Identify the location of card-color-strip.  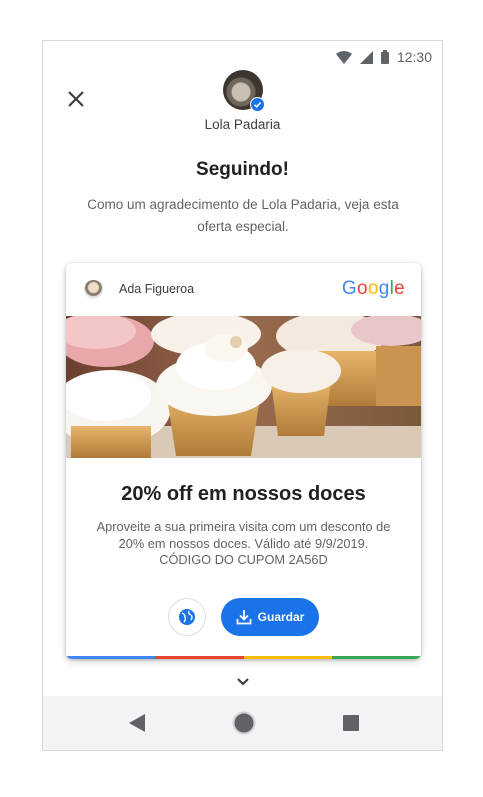
(243, 657).